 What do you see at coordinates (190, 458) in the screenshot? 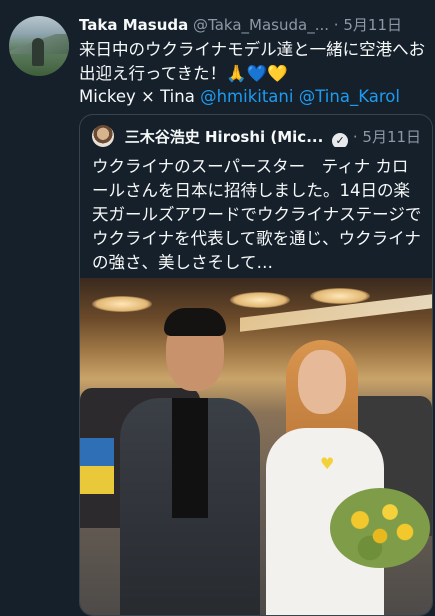
I see `man-shirt` at bounding box center [190, 458].